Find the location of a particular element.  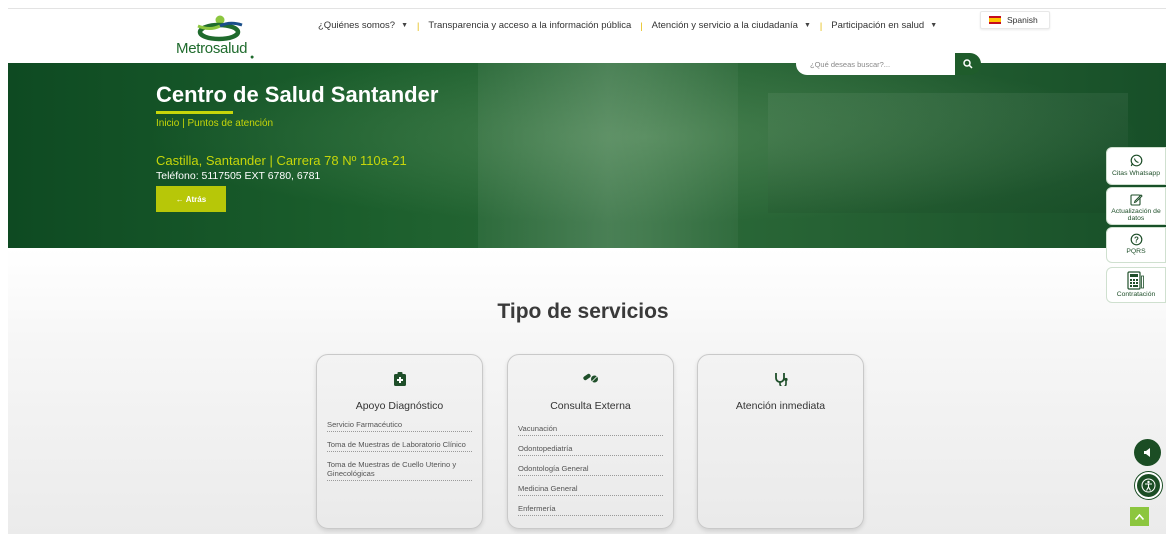

search-button is located at coordinates (968, 64).